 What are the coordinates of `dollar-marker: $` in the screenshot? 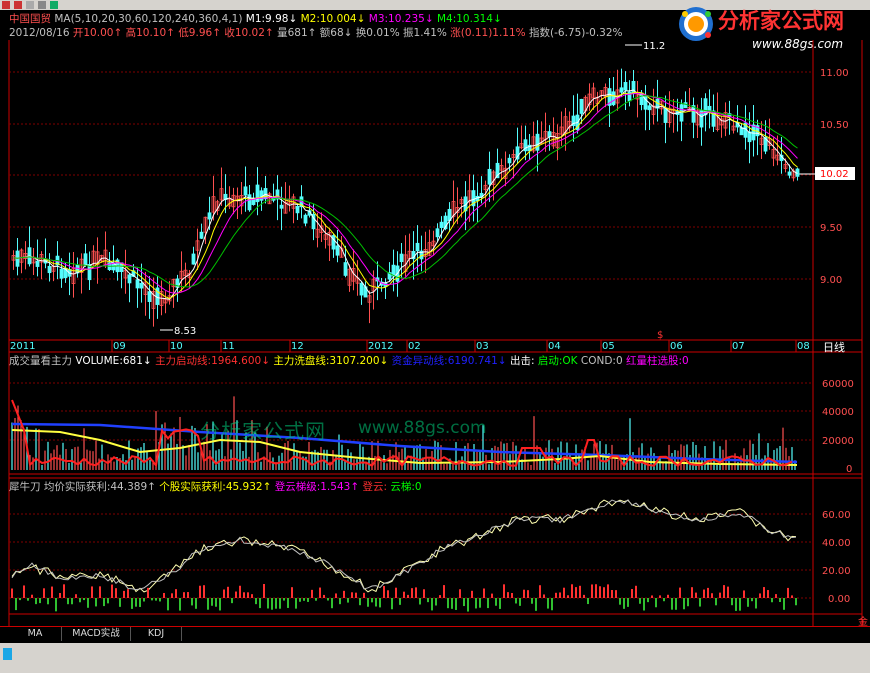 It's located at (660, 335).